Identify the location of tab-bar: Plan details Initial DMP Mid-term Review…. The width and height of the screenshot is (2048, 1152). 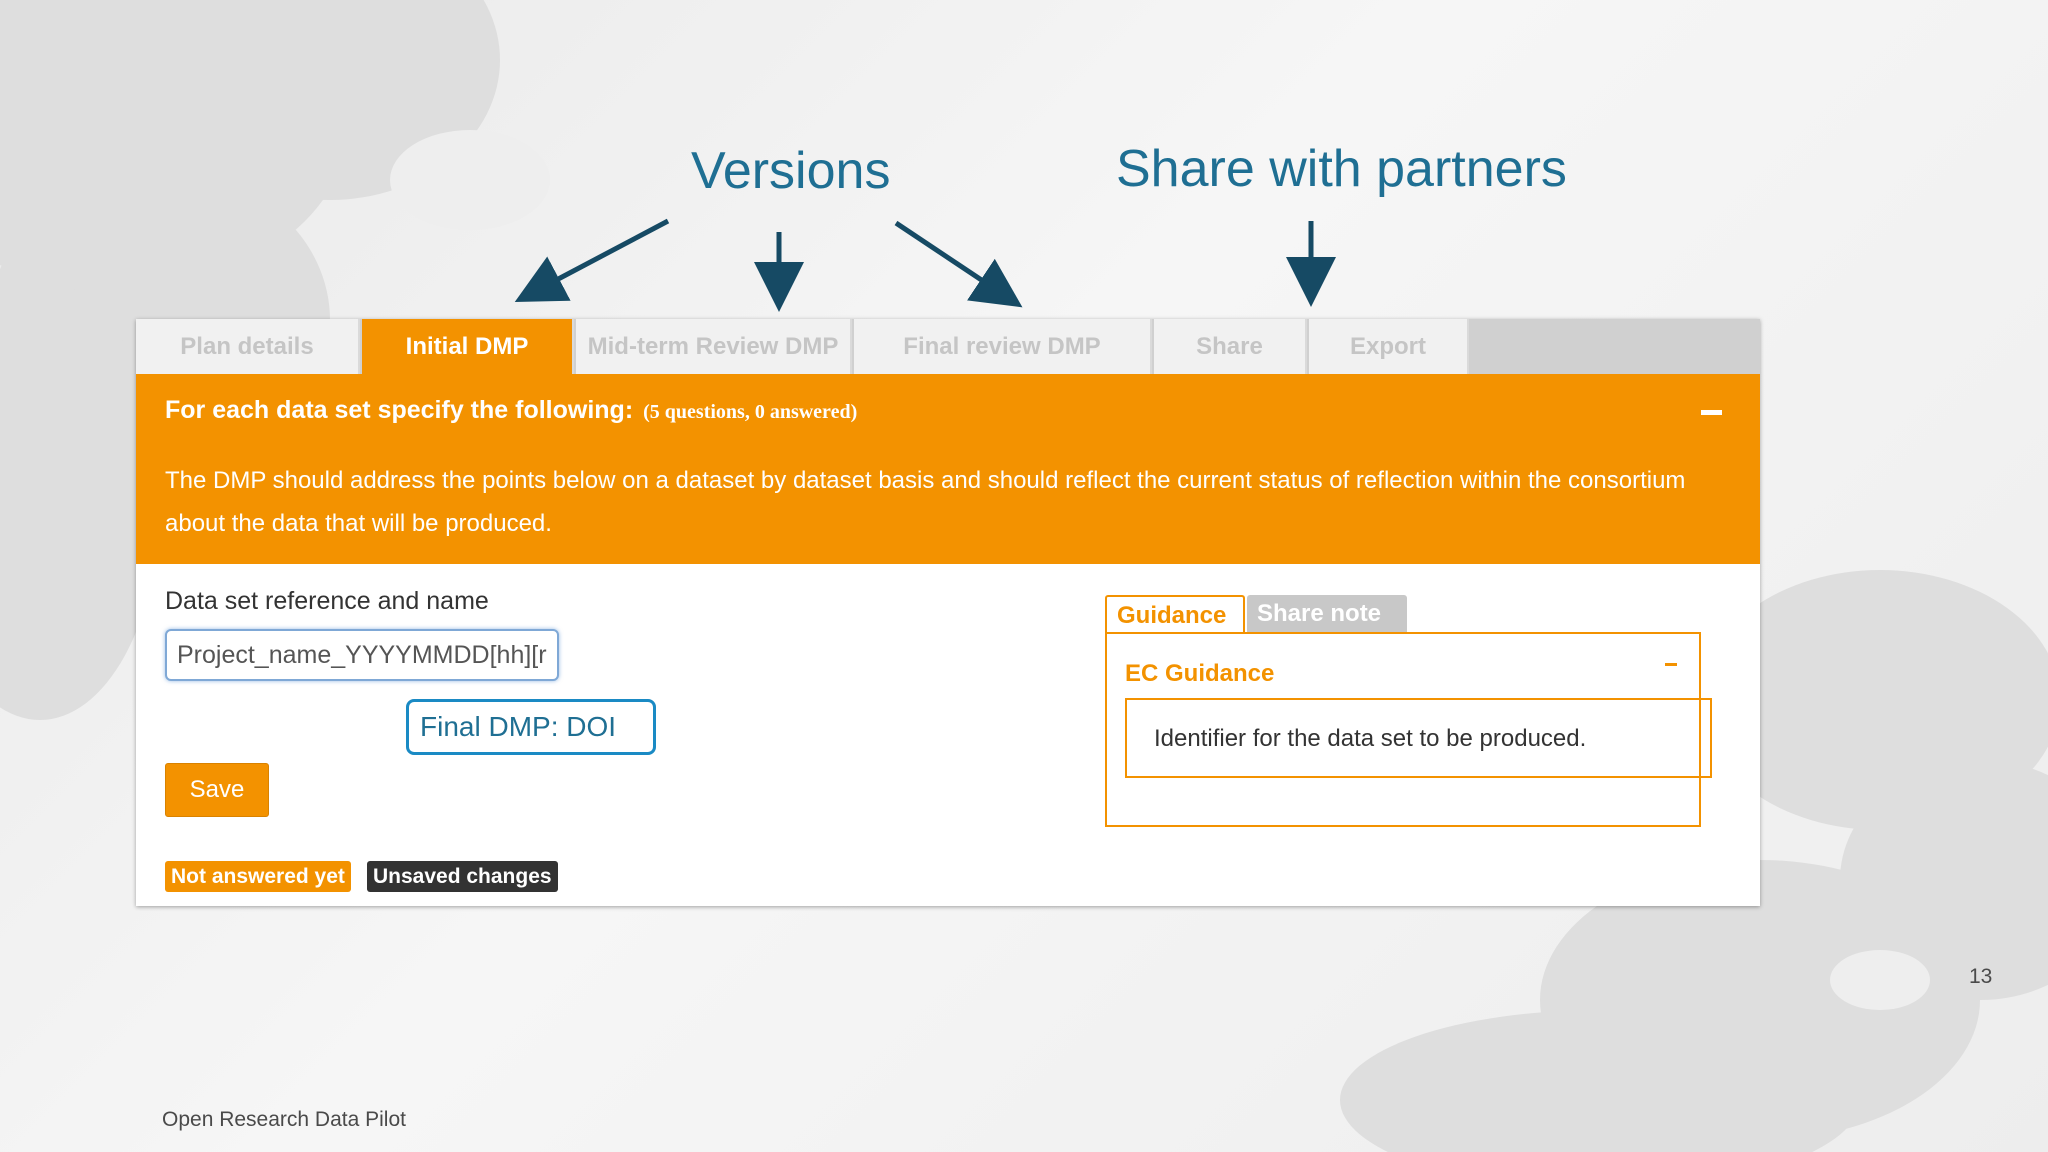
(948, 346).